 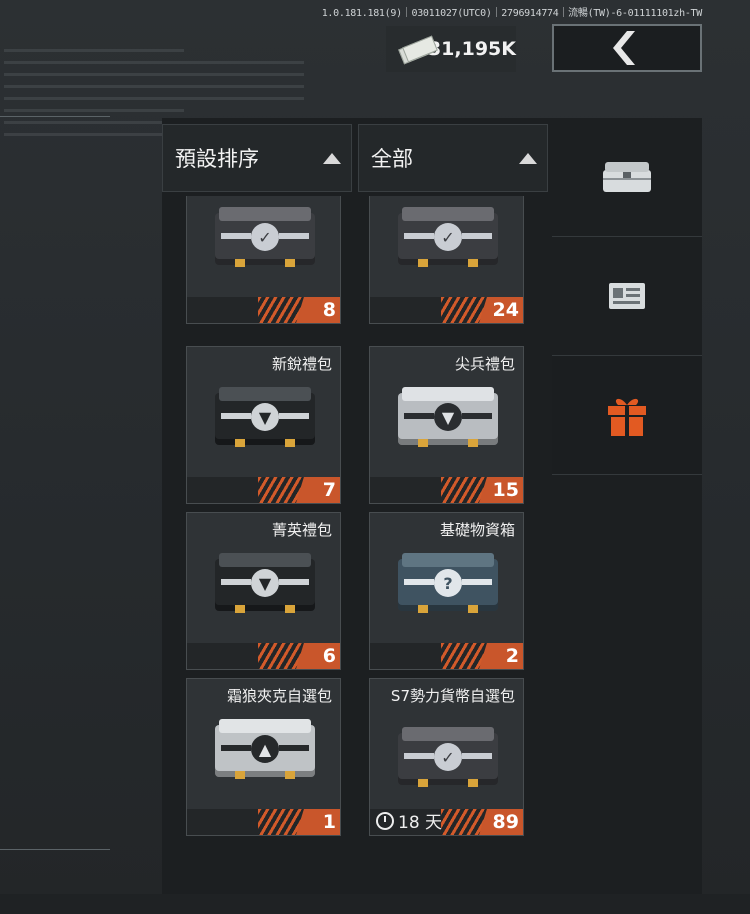 I want to click on crate-image: ▲, so click(x=265, y=750).